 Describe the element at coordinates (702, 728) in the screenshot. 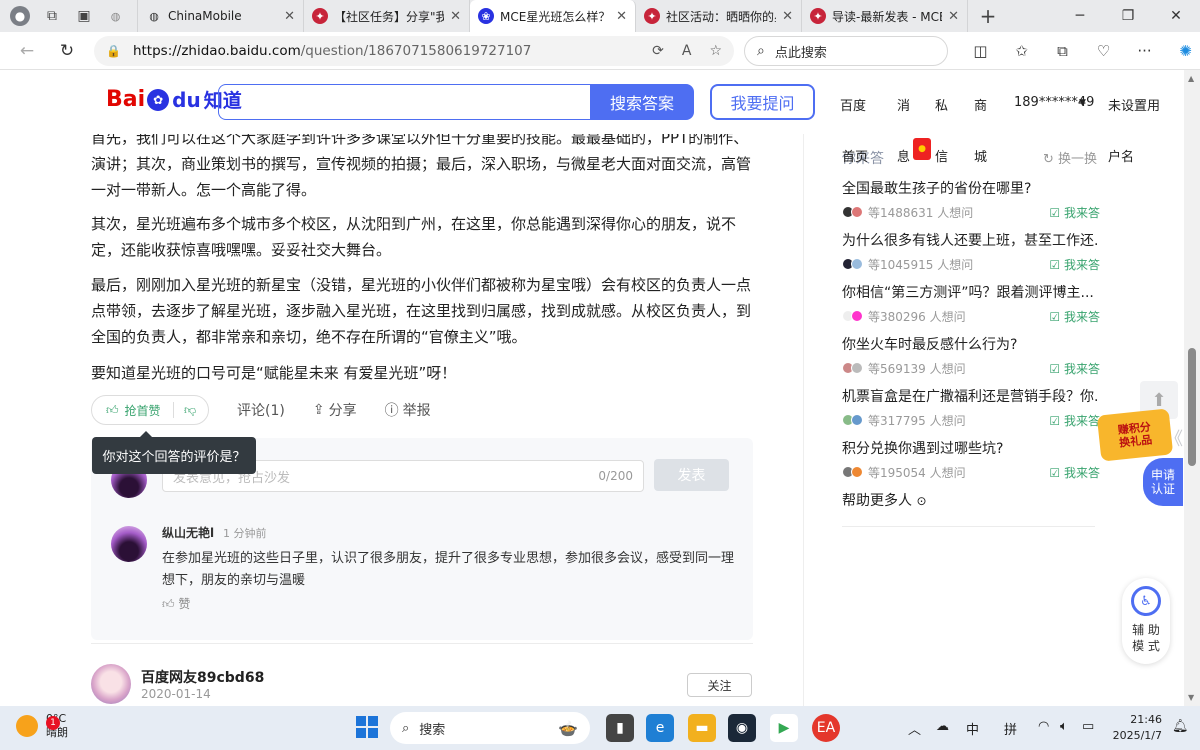

I see `file-explorer-icon: ▬` at that location.